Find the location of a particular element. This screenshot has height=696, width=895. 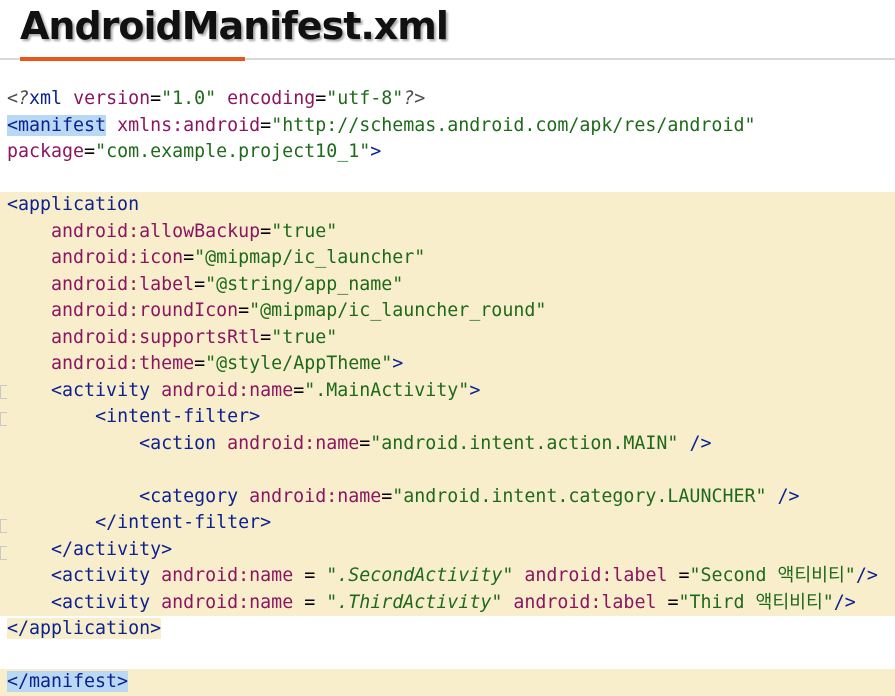

attr-encoding: encoding is located at coordinates (271, 98).